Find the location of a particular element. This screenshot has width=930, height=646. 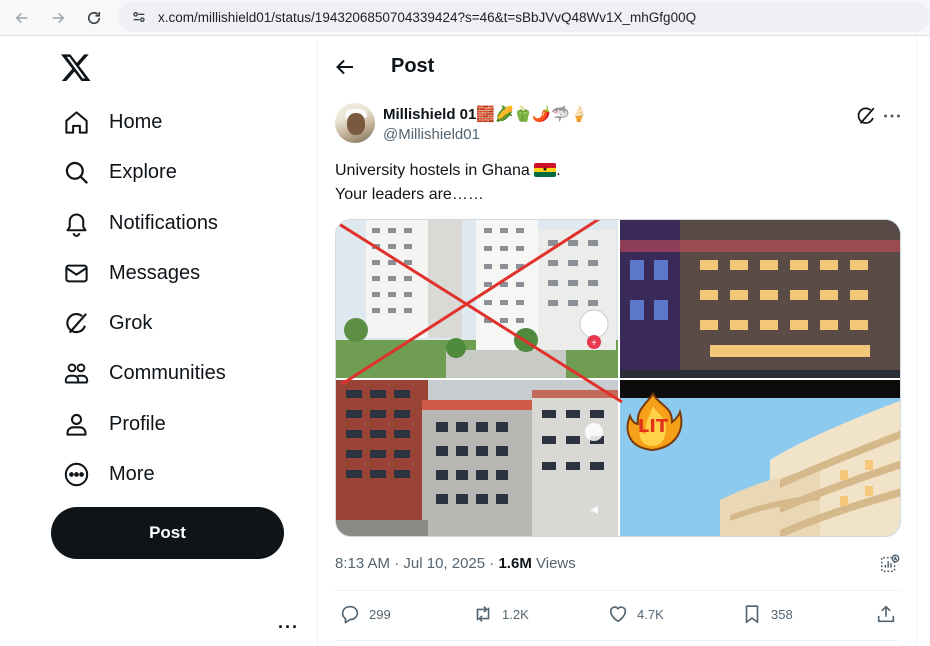

repost-count: 1.2K is located at coordinates (515, 614).